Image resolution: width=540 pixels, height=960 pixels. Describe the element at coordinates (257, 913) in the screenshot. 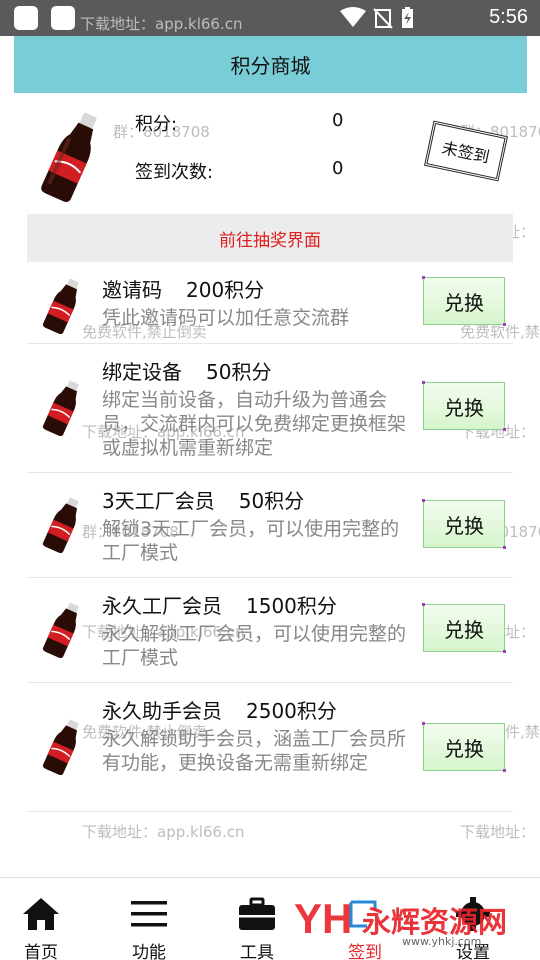

I see `toolbox-icon` at that location.